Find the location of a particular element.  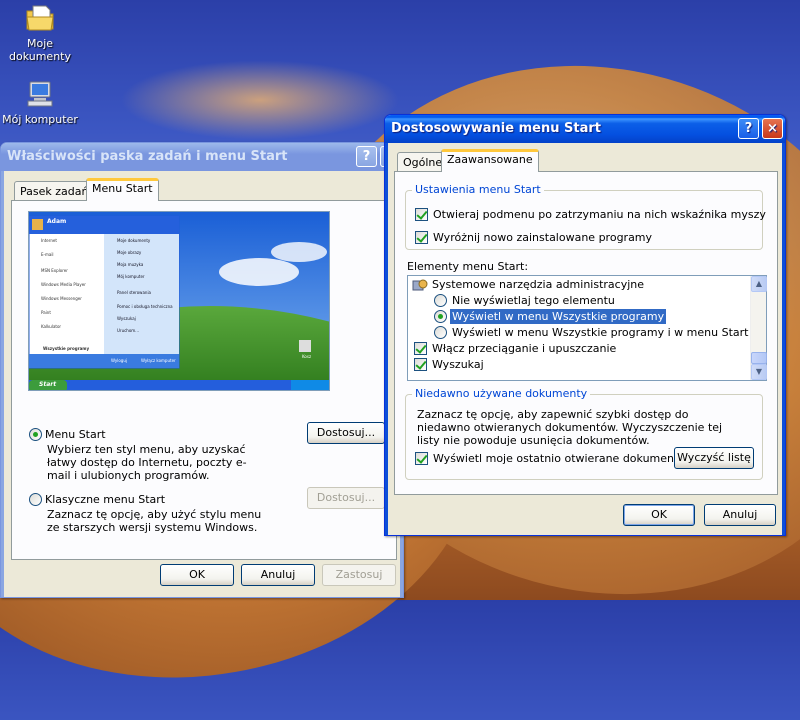

scroll-down-arrow-icon: ▼ is located at coordinates (759, 372).